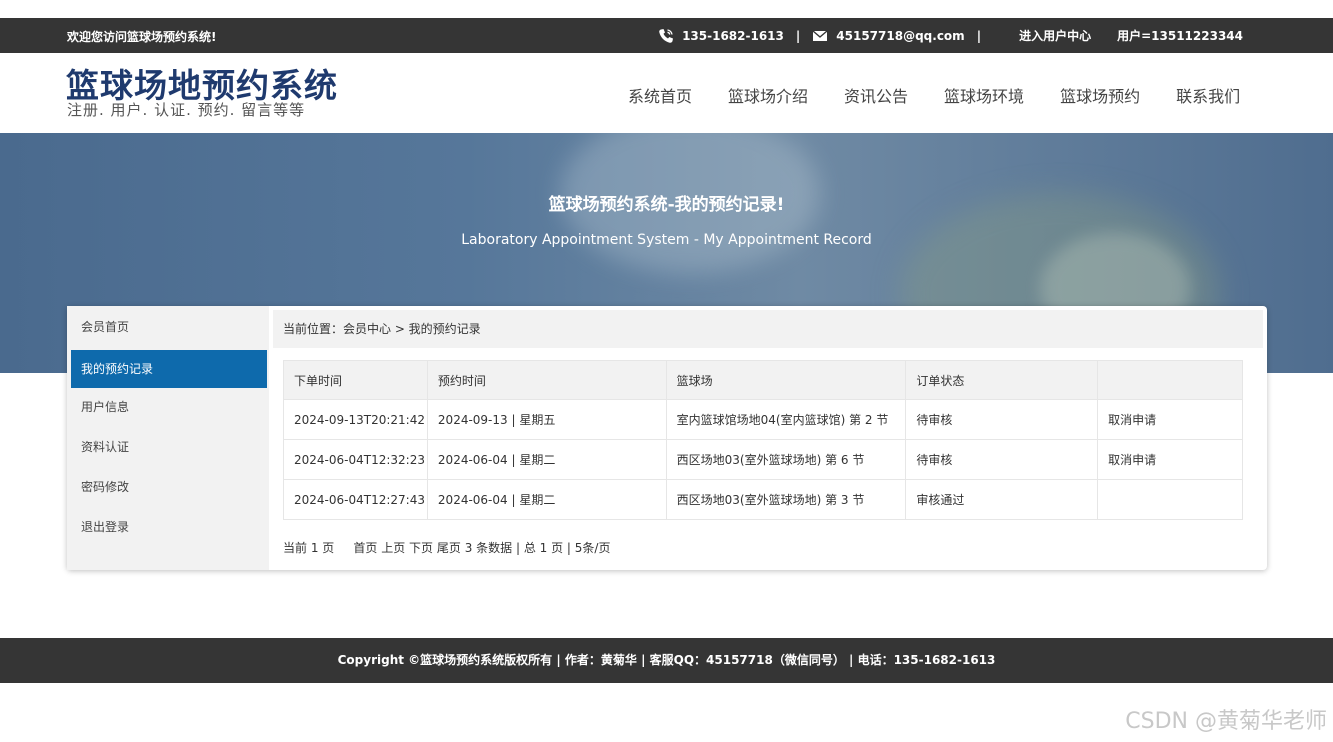 This screenshot has height=742, width=1333. Describe the element at coordinates (786, 419) in the screenshot. I see `court-name: 室内篮球馆场地04(室内篮球馆) 第 2 节` at that location.